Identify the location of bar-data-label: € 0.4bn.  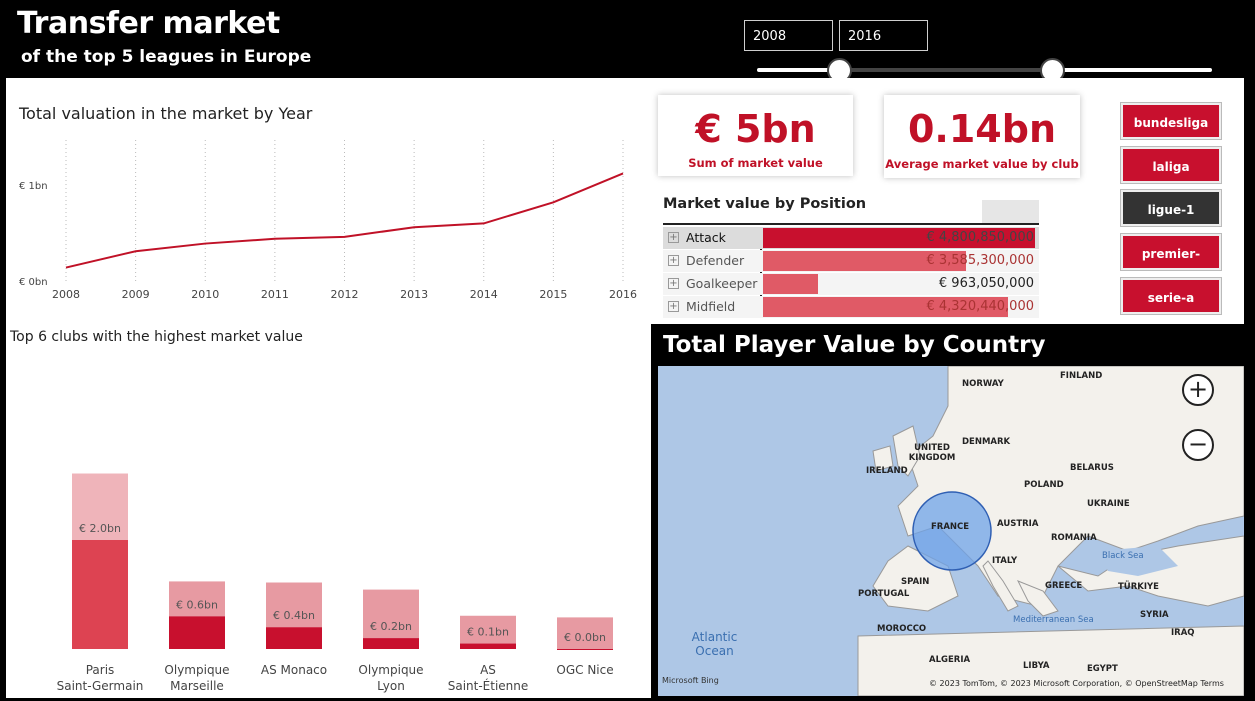
(294, 615).